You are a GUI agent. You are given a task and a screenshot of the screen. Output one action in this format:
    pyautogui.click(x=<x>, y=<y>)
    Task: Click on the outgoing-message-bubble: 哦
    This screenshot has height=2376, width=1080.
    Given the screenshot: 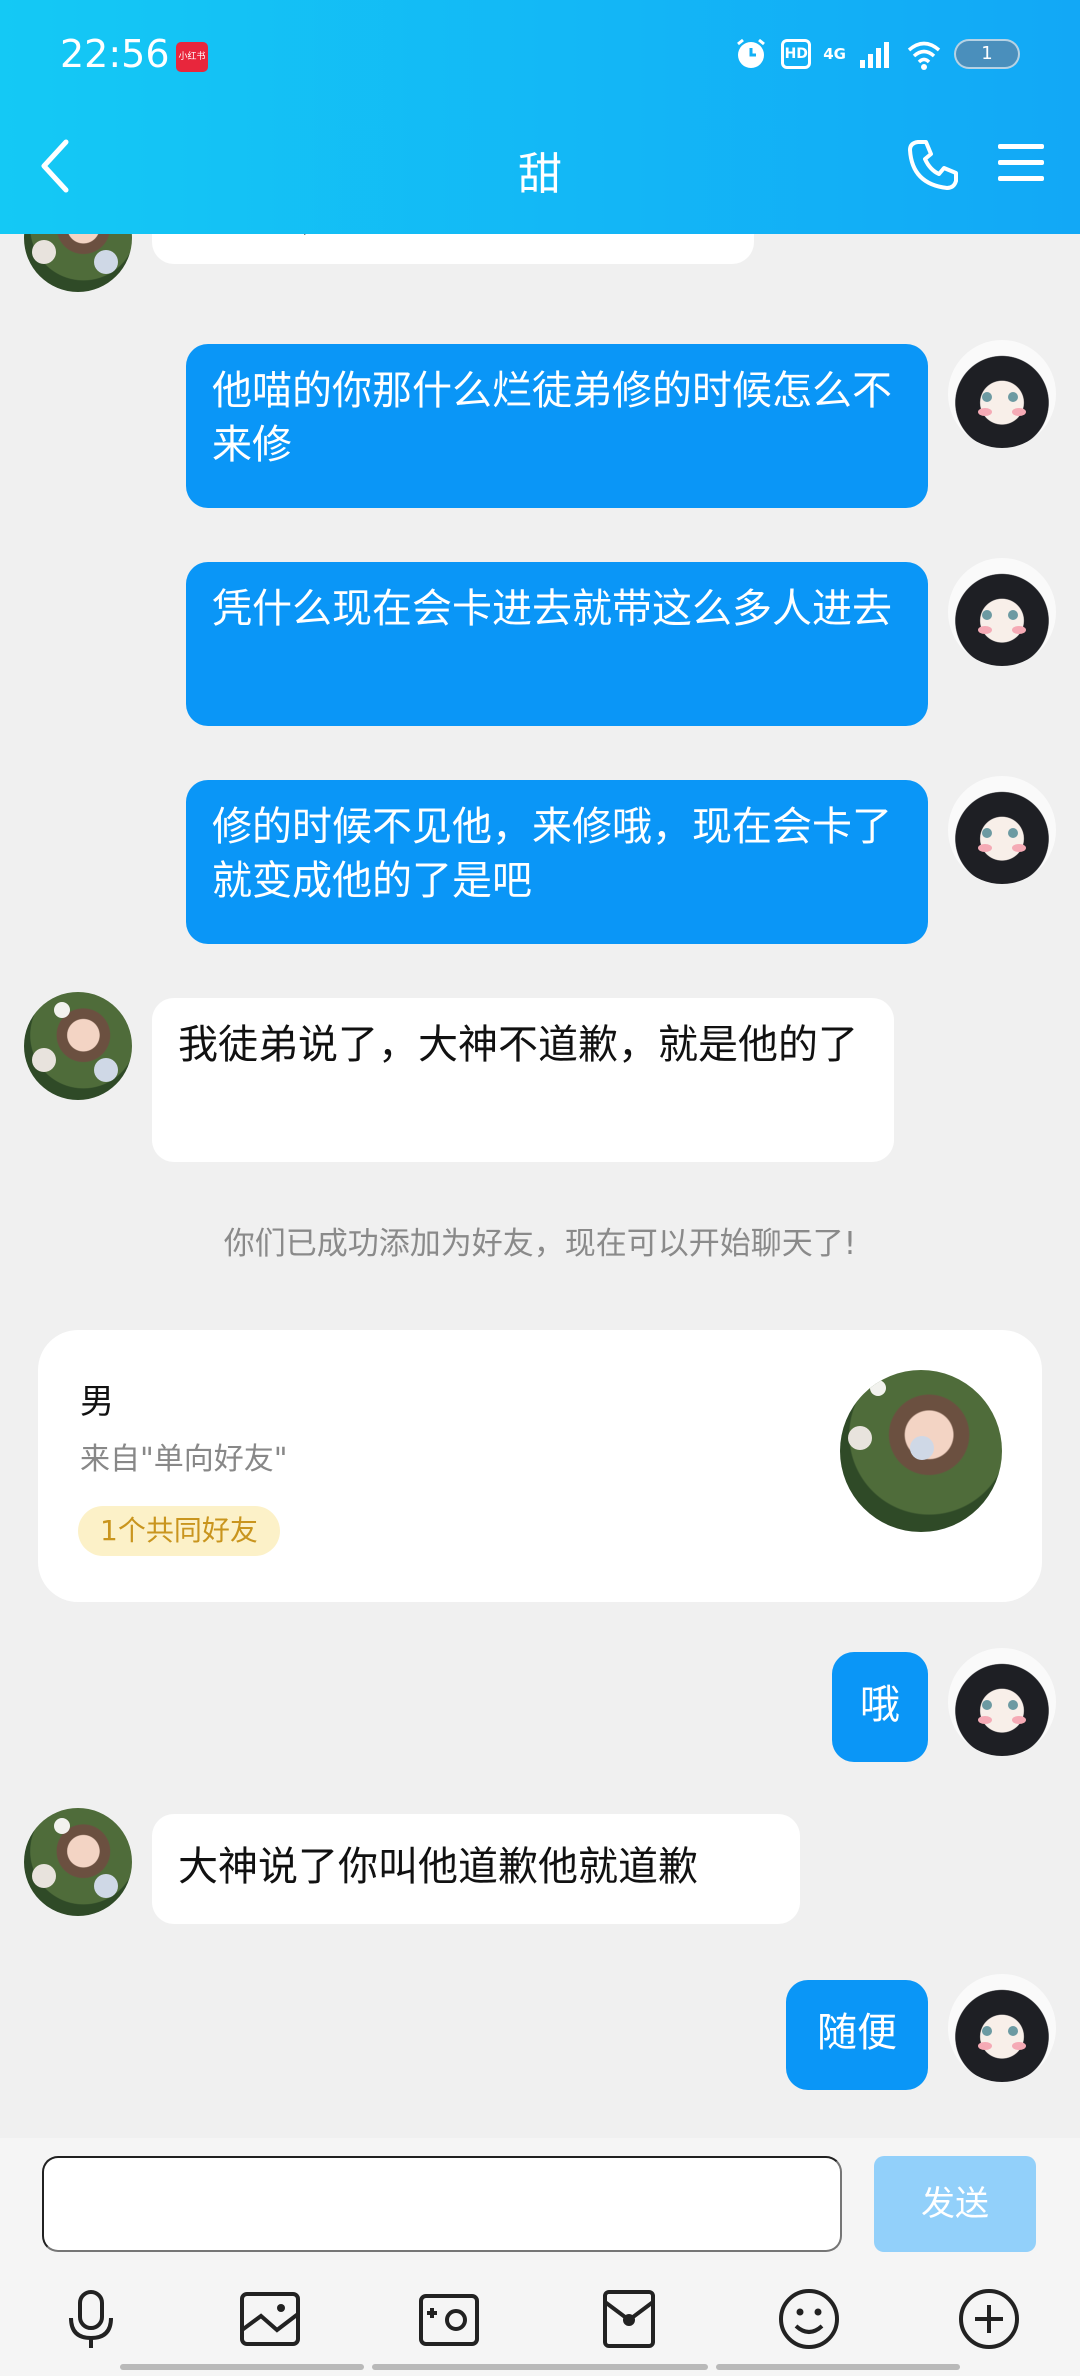 What is the action you would take?
    pyautogui.click(x=880, y=1707)
    